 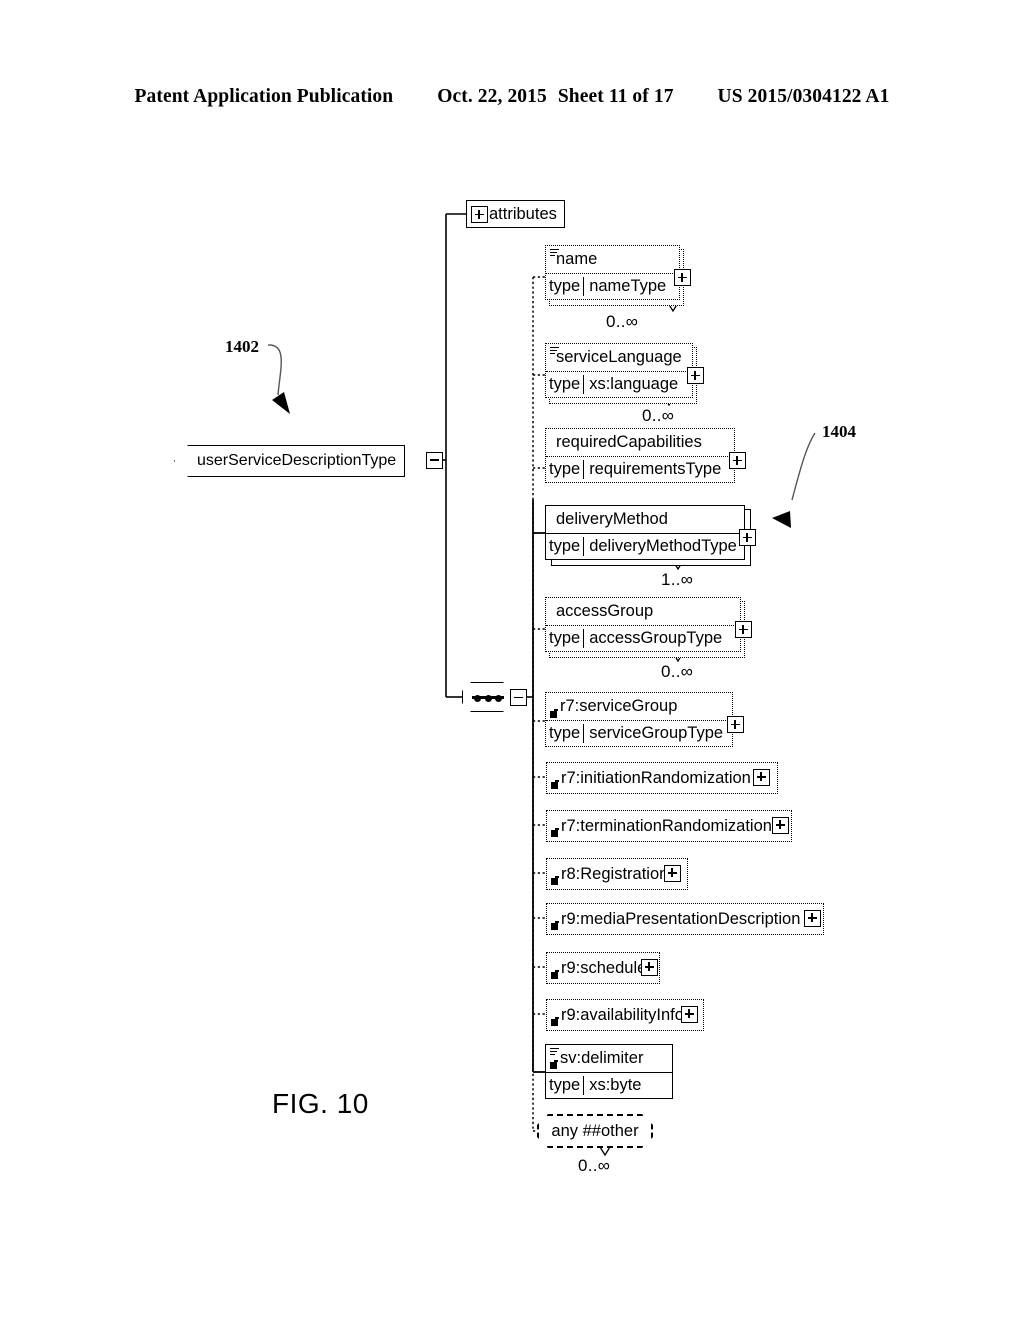 I want to click on reference-leaders, so click(x=541, y=436).